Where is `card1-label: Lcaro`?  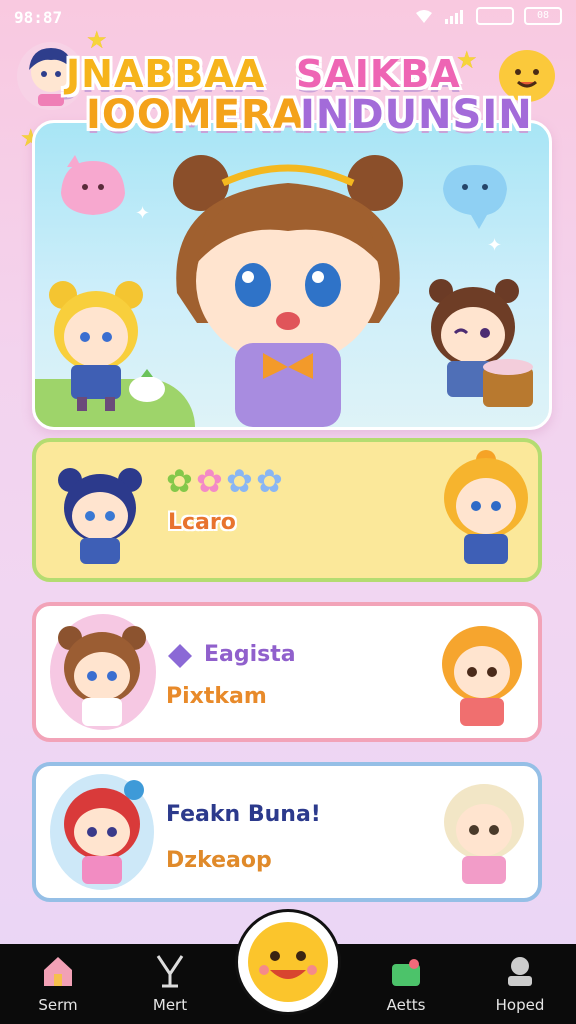 card1-label: Lcaro is located at coordinates (202, 522).